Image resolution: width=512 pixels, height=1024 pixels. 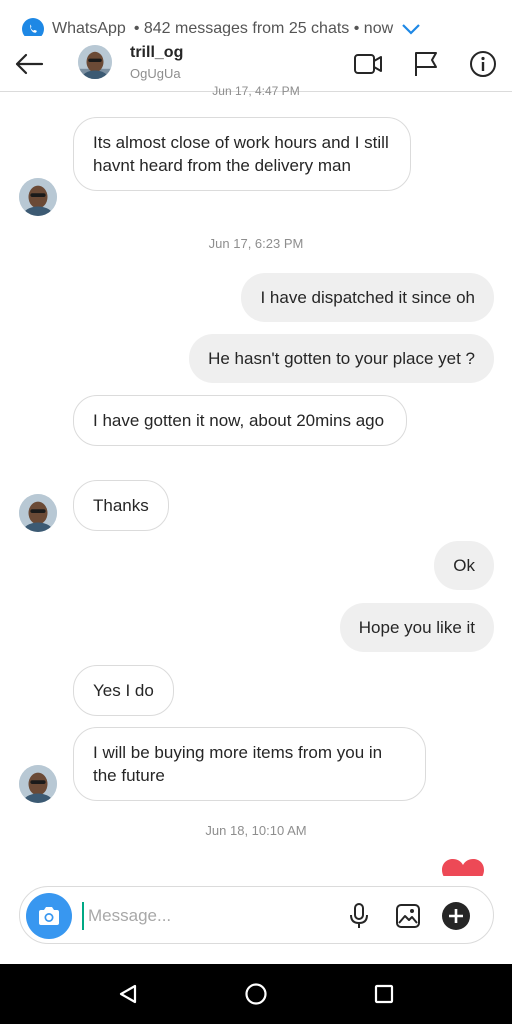 I want to click on report-button, so click(x=426, y=64).